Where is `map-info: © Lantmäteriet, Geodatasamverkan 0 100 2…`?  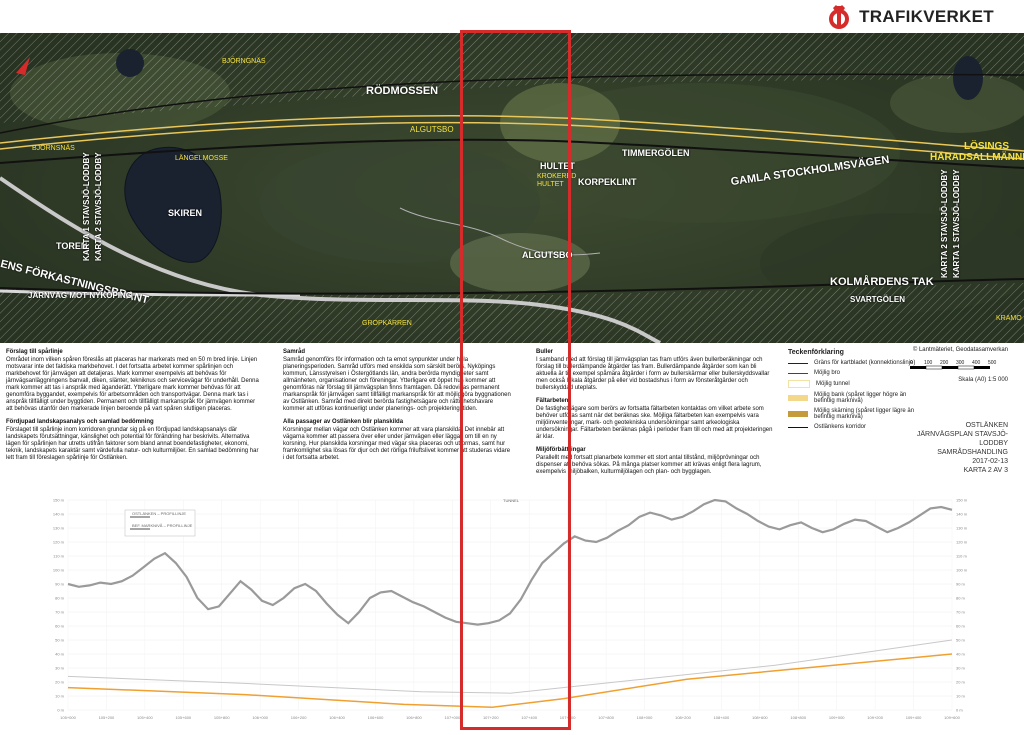 map-info: © Lantmäteriet, Geodatasamverkan 0 100 2… is located at coordinates (953, 411).